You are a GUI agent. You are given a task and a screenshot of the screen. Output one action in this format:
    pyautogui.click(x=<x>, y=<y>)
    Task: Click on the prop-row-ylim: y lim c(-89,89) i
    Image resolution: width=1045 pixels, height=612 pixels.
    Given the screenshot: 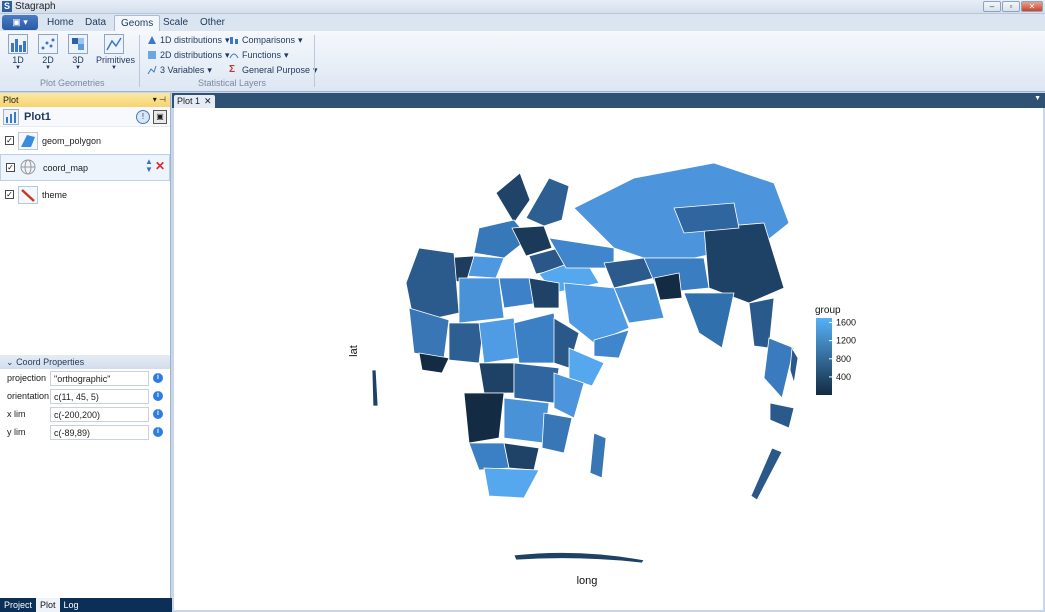 What is the action you would take?
    pyautogui.click(x=85, y=432)
    